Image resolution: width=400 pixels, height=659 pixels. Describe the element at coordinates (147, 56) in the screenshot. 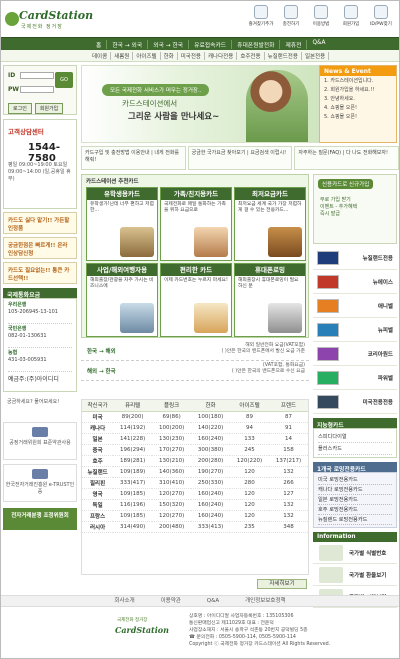

I see `subnav-item: 아이즈텔` at that location.